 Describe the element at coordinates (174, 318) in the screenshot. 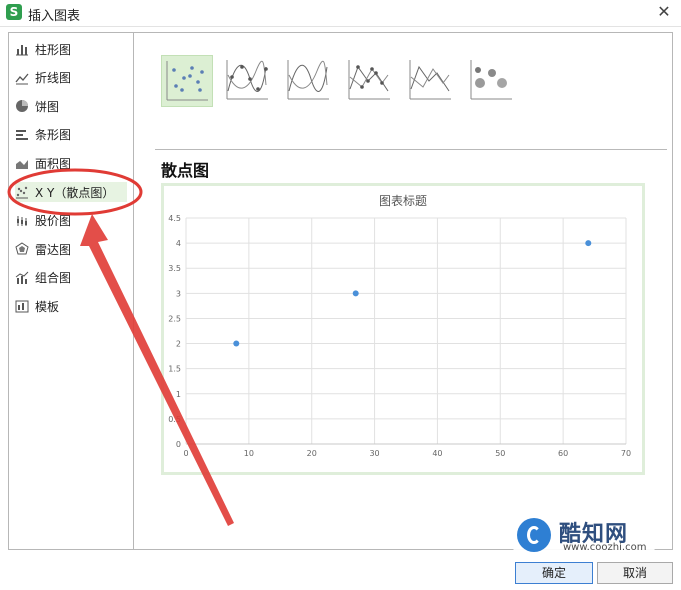

I see `y-tick-label: 2.5` at that location.